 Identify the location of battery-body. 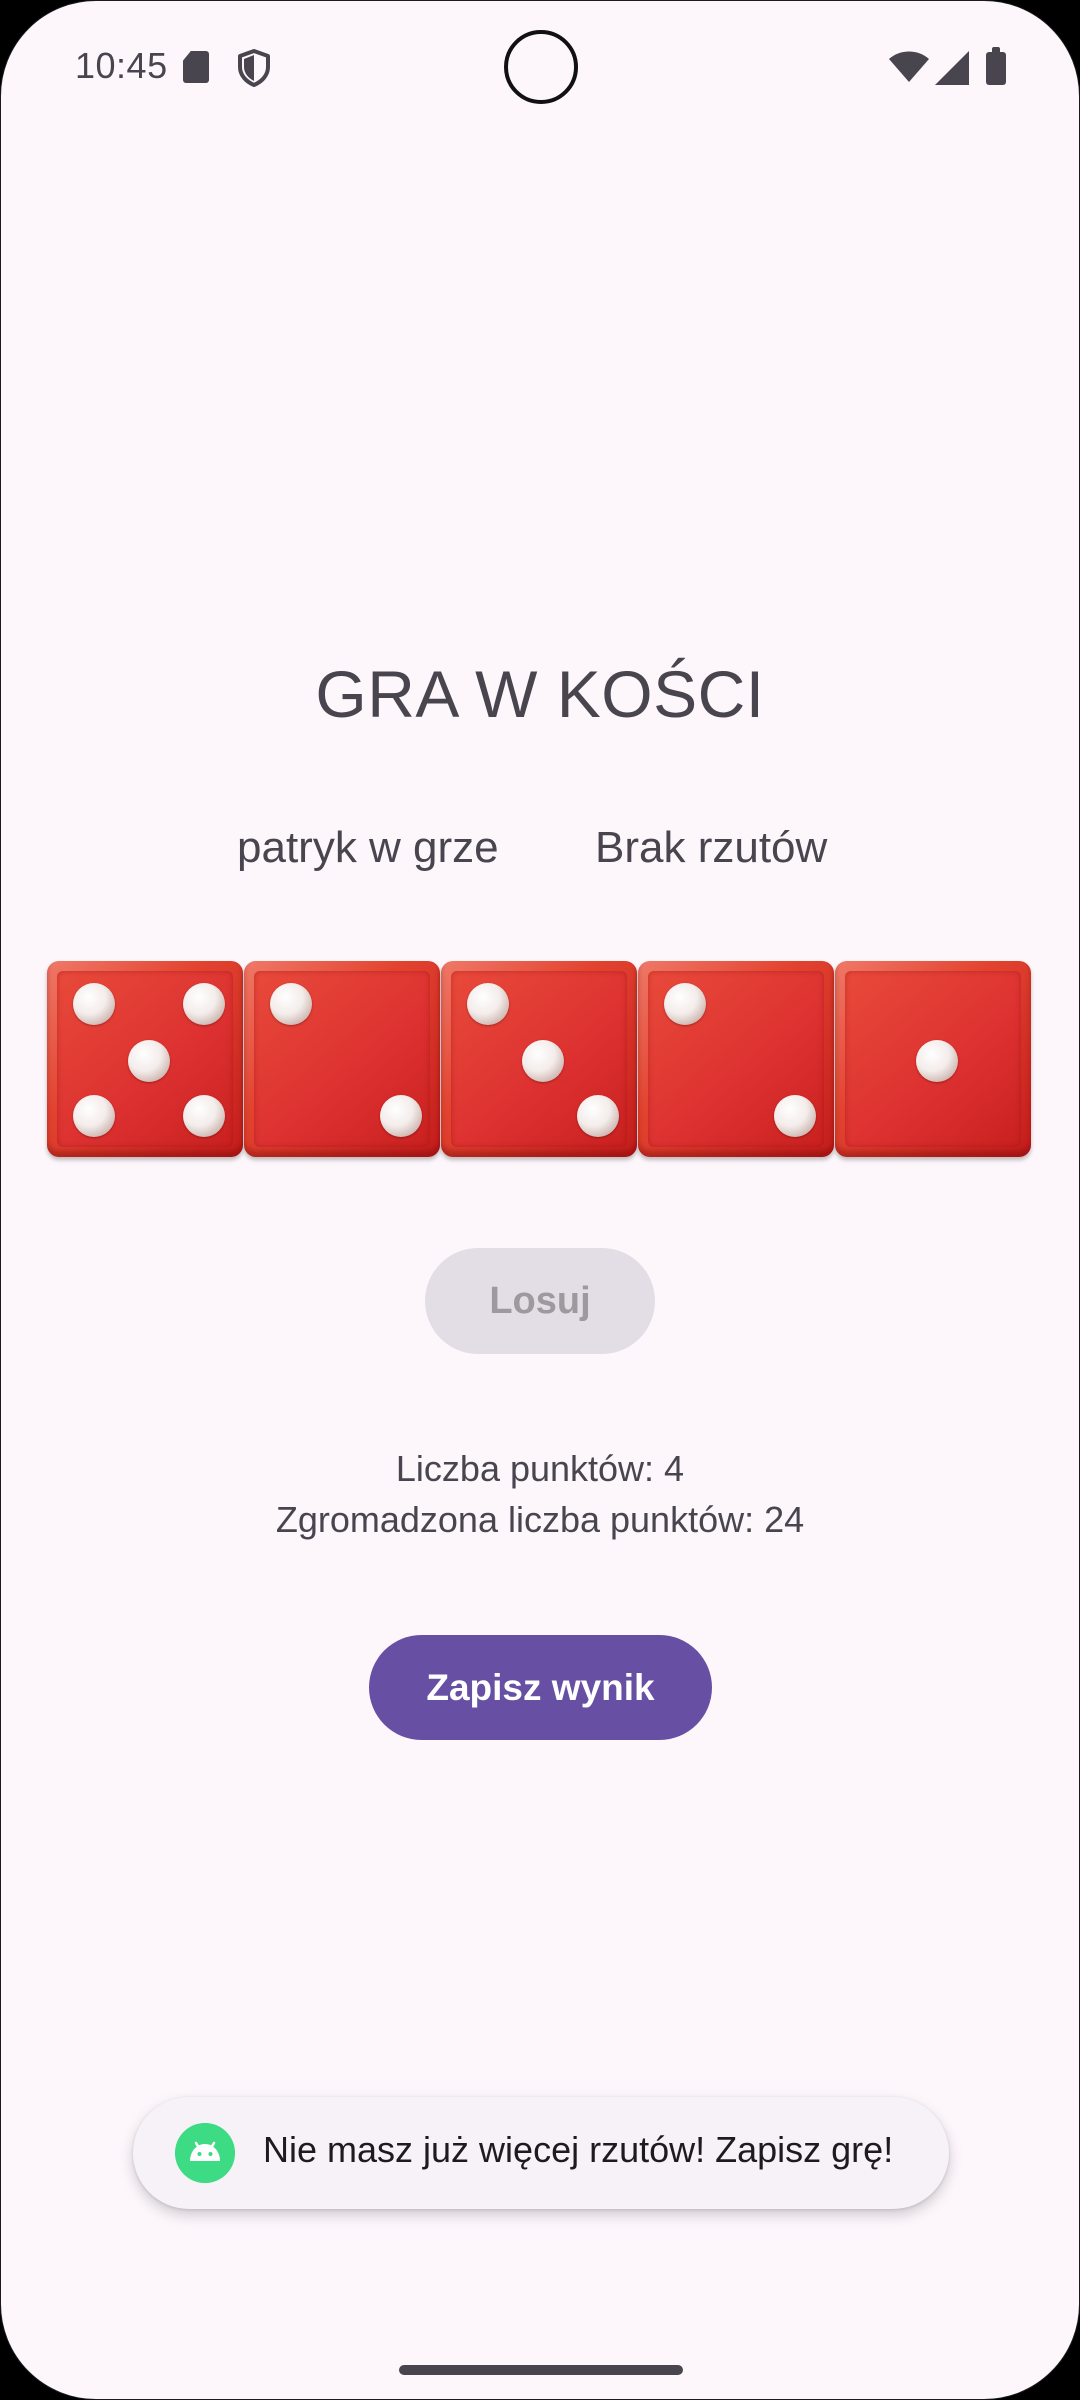
(996, 68).